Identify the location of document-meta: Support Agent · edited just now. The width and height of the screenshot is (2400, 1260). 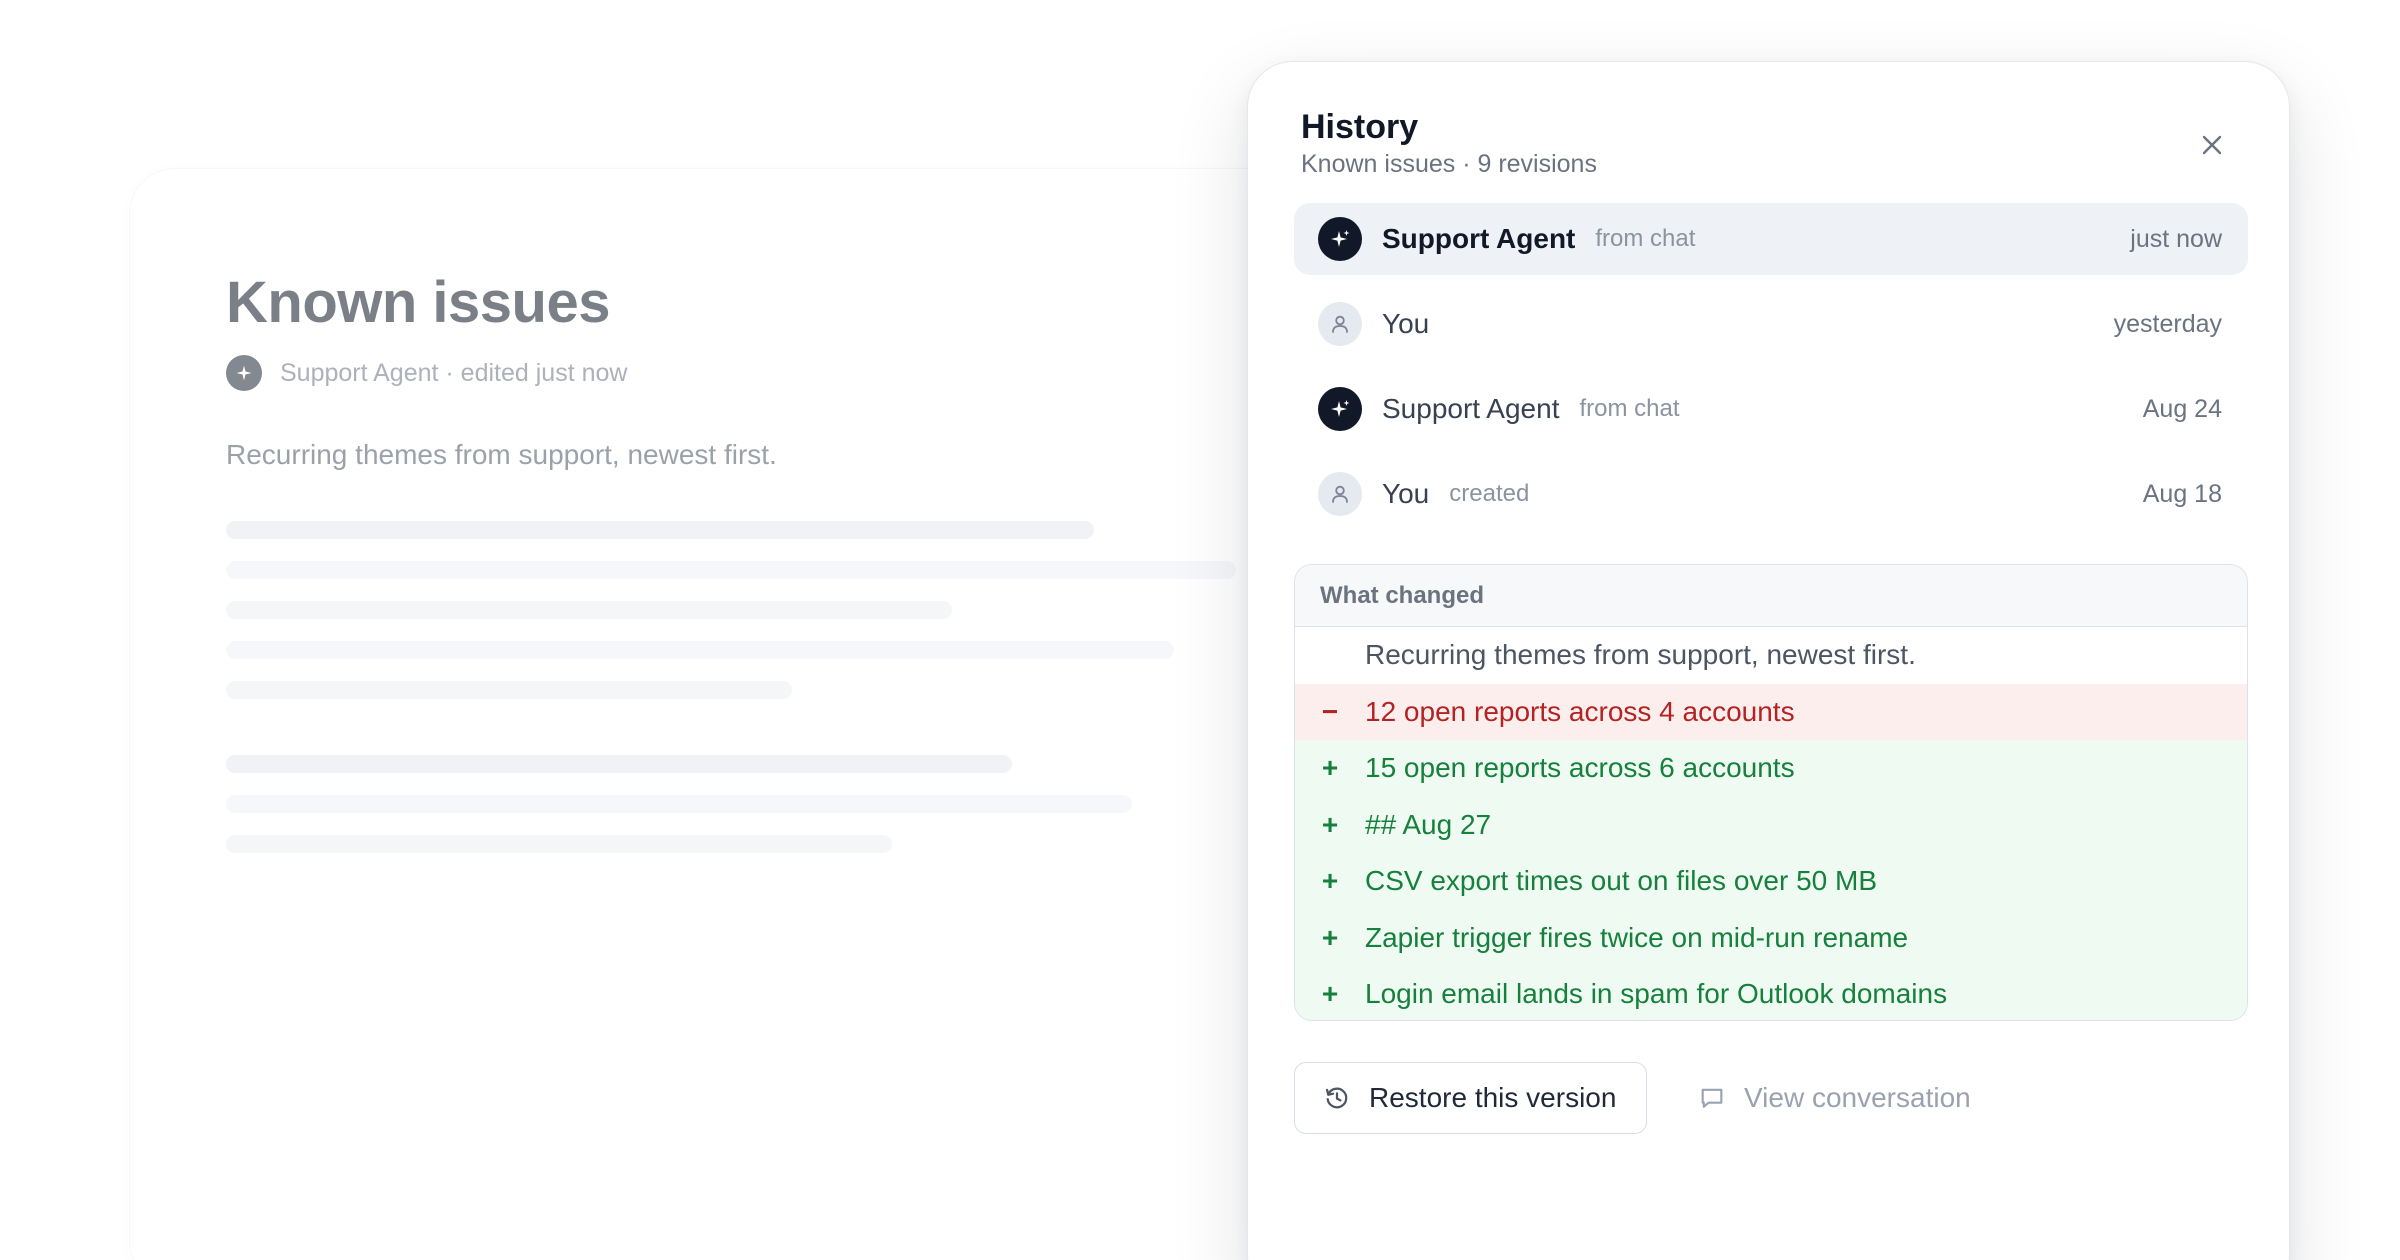
(426, 373).